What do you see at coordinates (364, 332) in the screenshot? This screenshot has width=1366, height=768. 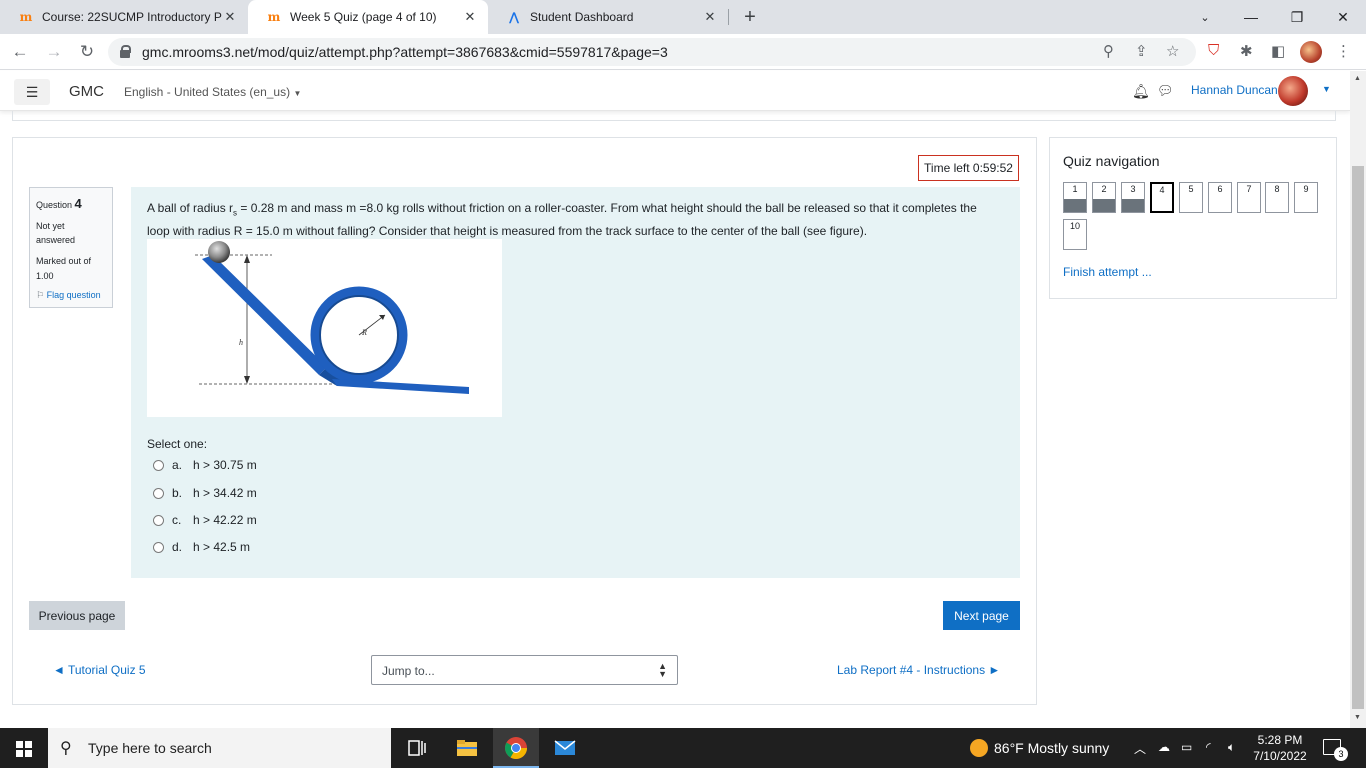 I see `radius-label: R` at bounding box center [364, 332].